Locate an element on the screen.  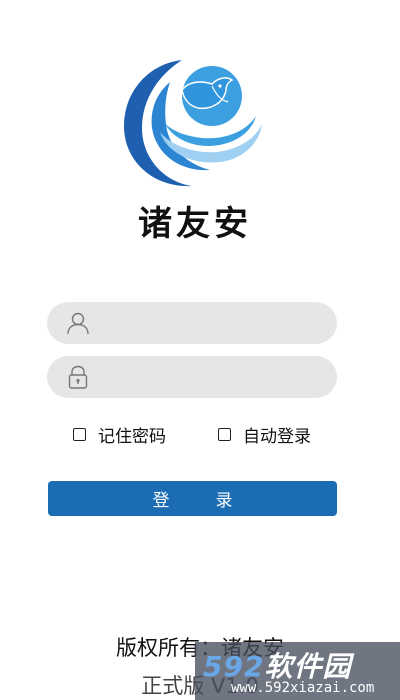
password-field is located at coordinates (192, 377).